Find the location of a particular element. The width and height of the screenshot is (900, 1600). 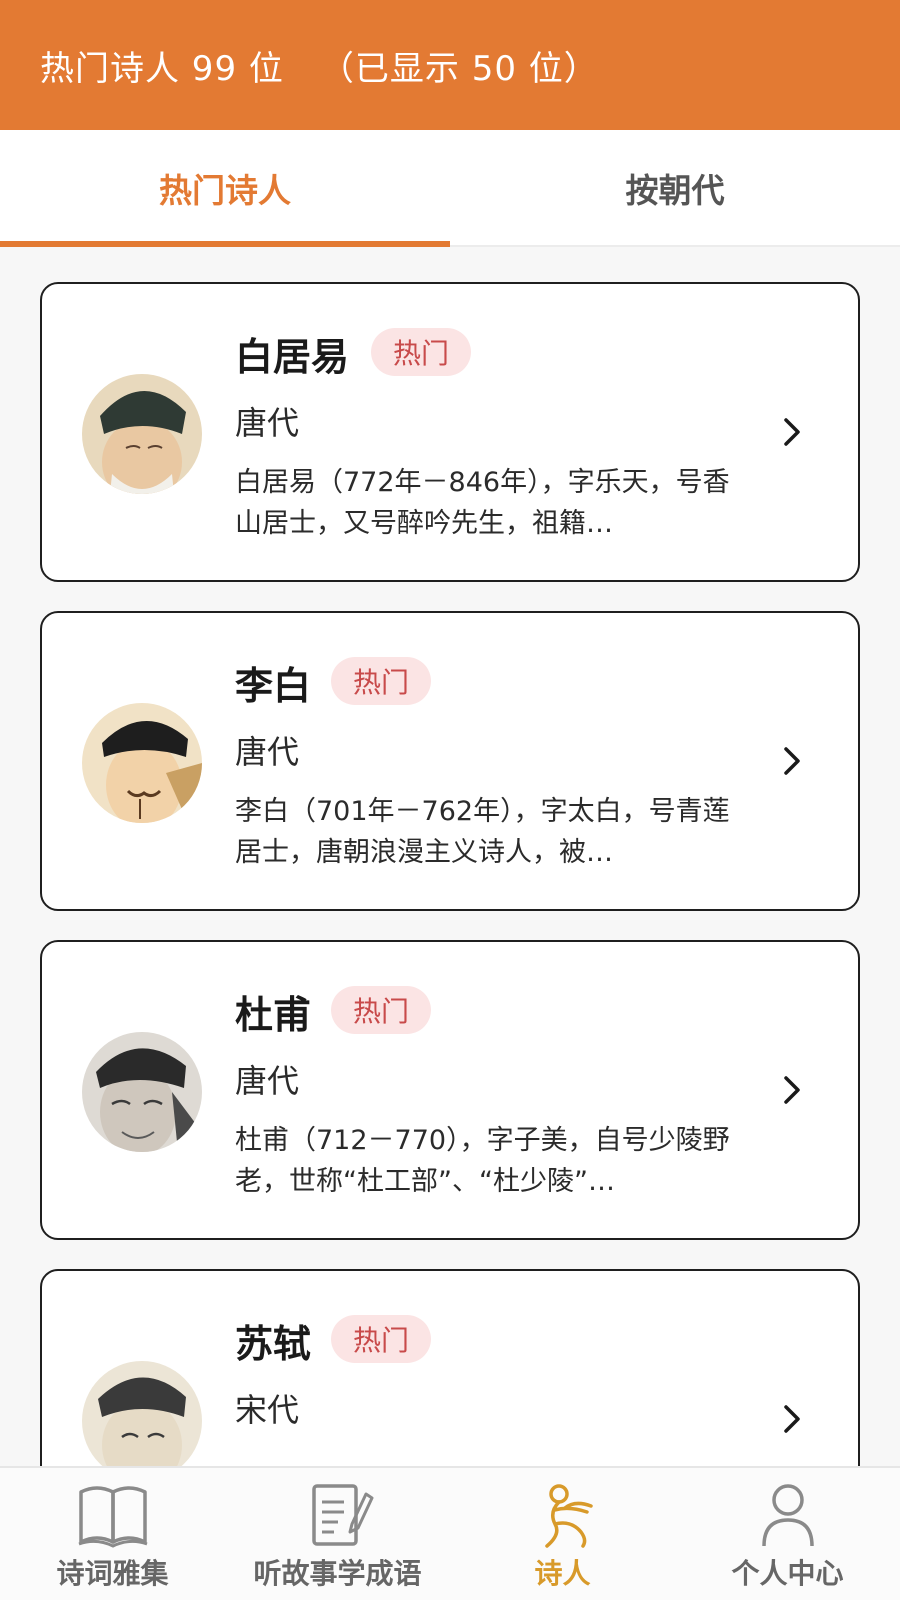

poet-name: 白居易 is located at coordinates (292, 357).